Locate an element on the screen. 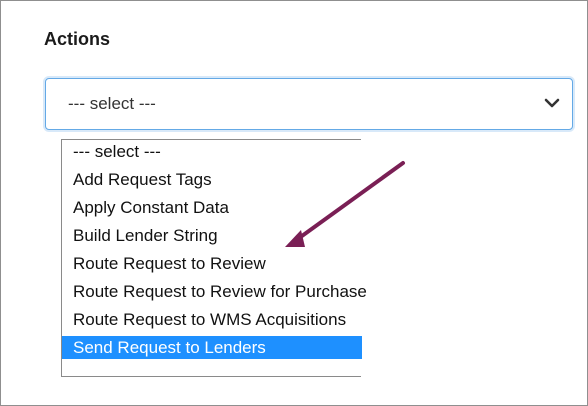 The image size is (588, 406). actions-heading: Actions is located at coordinates (77, 39).